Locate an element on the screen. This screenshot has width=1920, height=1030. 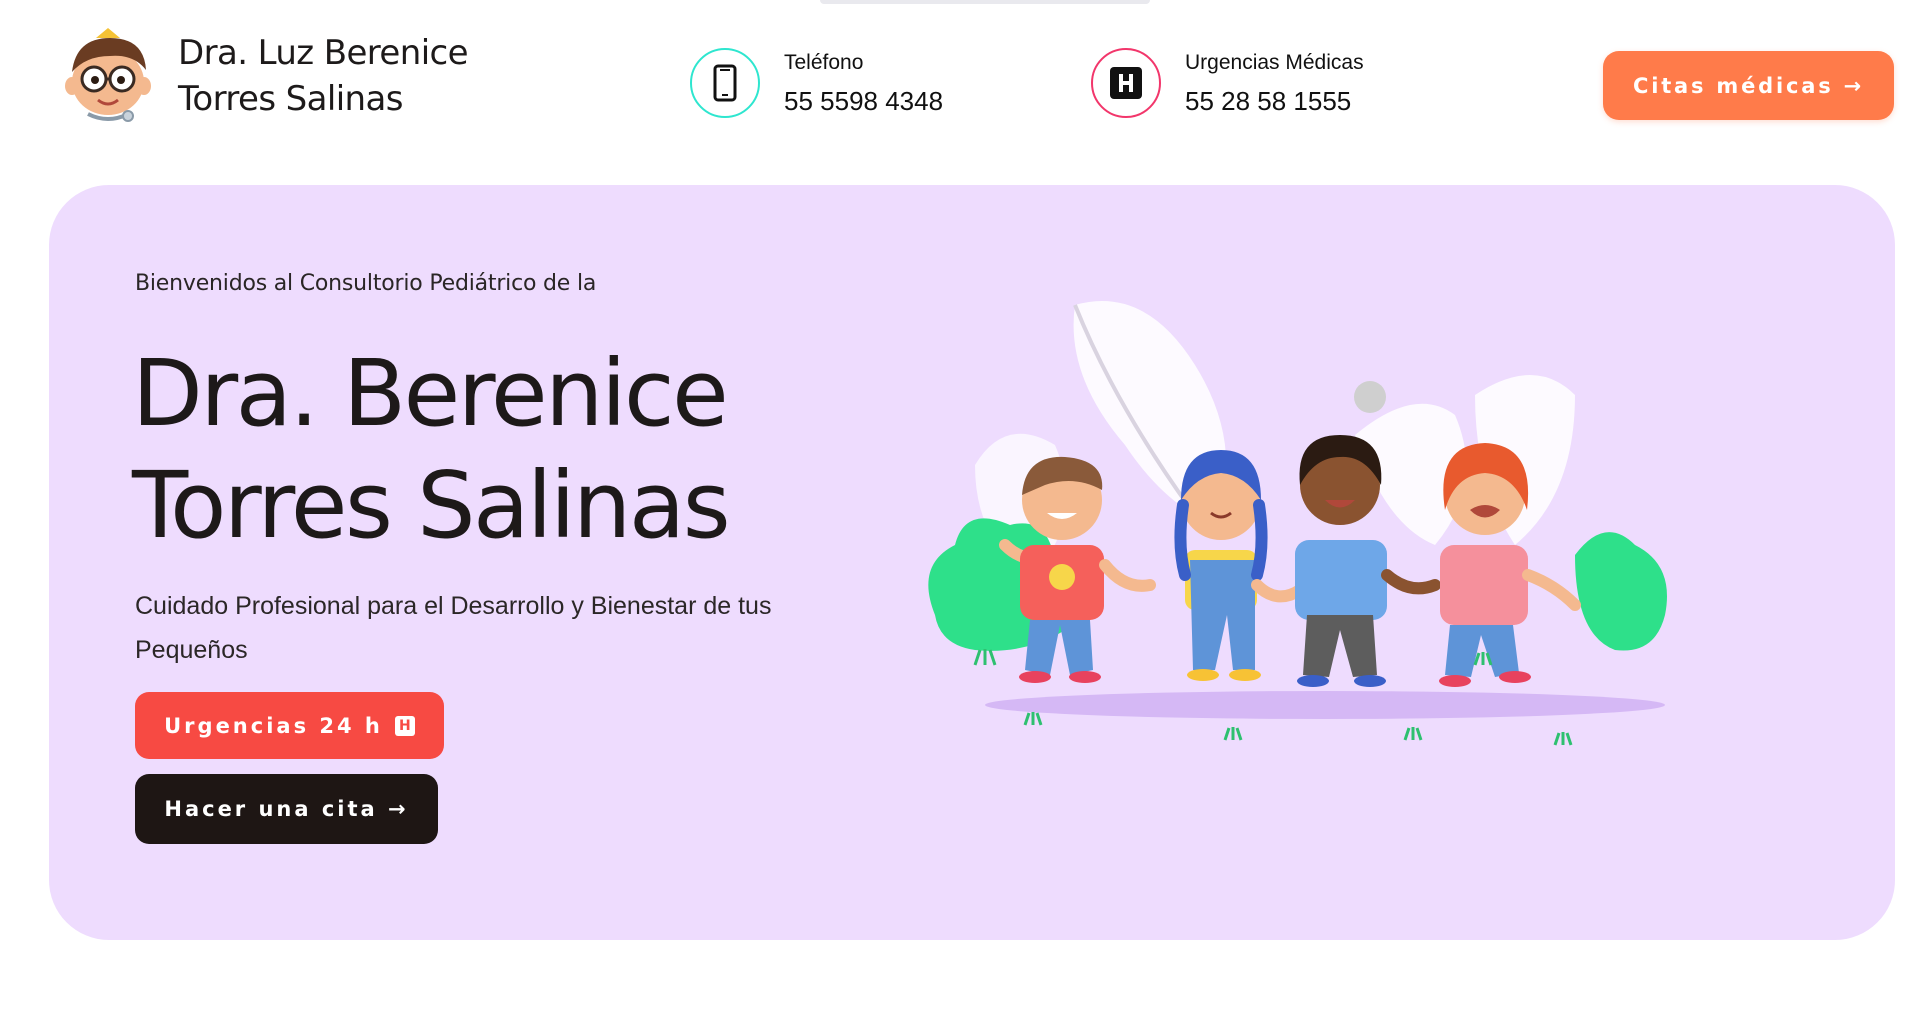
urgencias-button-label: Urgencias 24 h is located at coordinates (273, 725).